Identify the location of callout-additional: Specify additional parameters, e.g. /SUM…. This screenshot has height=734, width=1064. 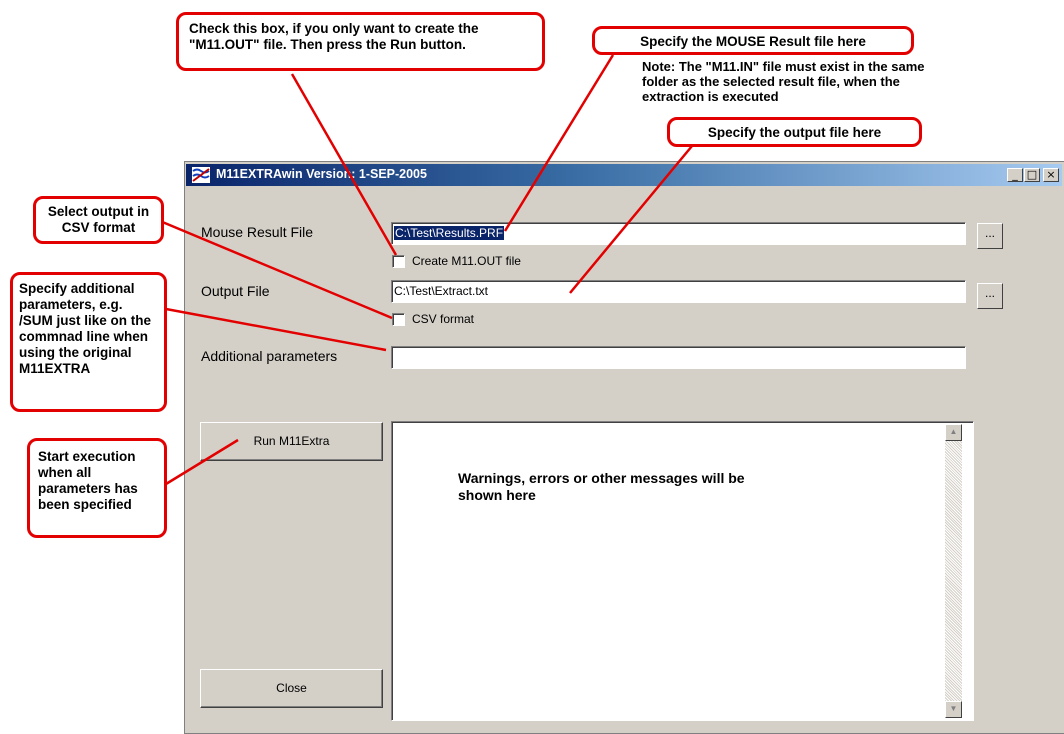
(88, 342).